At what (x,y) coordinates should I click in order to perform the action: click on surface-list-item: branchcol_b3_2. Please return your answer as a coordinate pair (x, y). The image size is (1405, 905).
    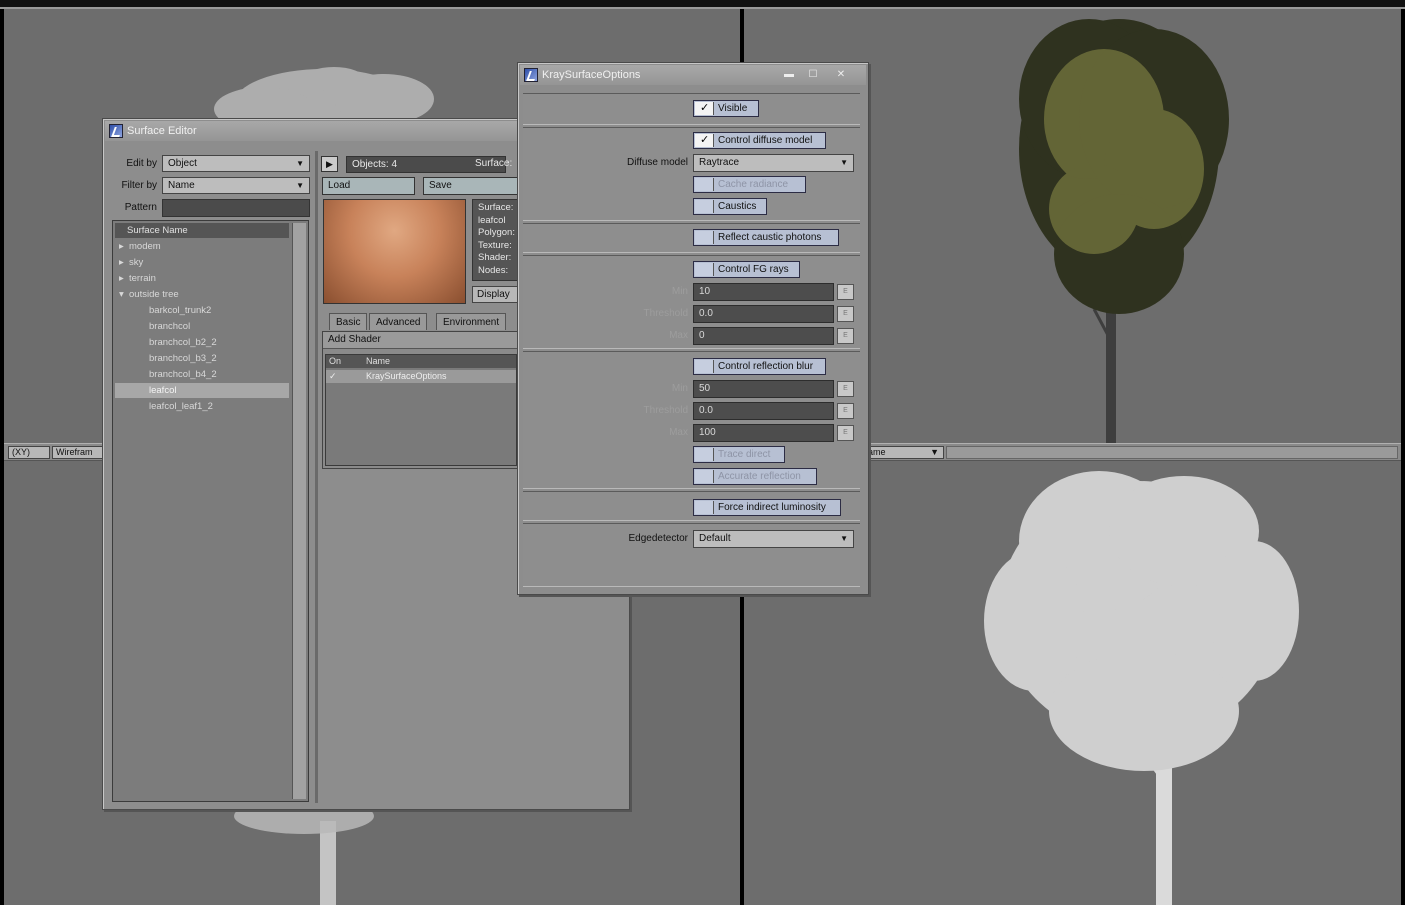
    Looking at the image, I should click on (202, 358).